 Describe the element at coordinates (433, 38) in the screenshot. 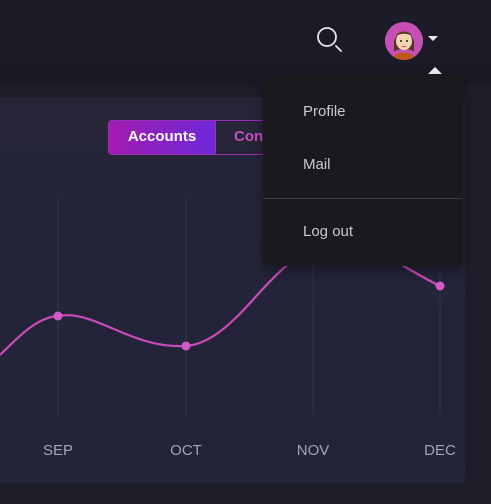

I see `menu-caret-icon` at that location.